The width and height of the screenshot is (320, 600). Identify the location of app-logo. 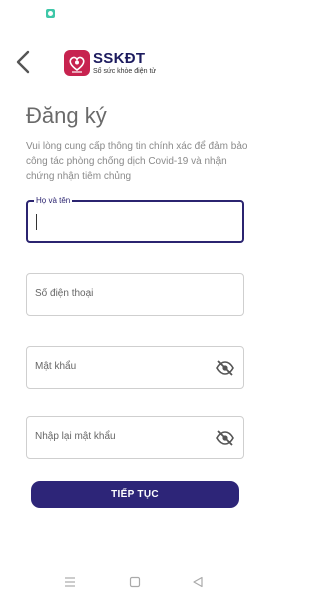
(77, 63).